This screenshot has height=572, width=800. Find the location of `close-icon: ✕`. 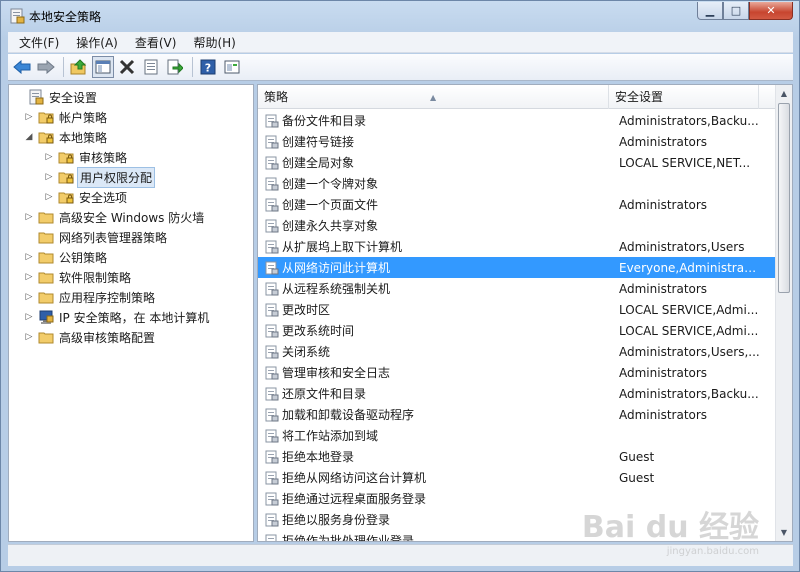

close-icon: ✕ is located at coordinates (771, 10).